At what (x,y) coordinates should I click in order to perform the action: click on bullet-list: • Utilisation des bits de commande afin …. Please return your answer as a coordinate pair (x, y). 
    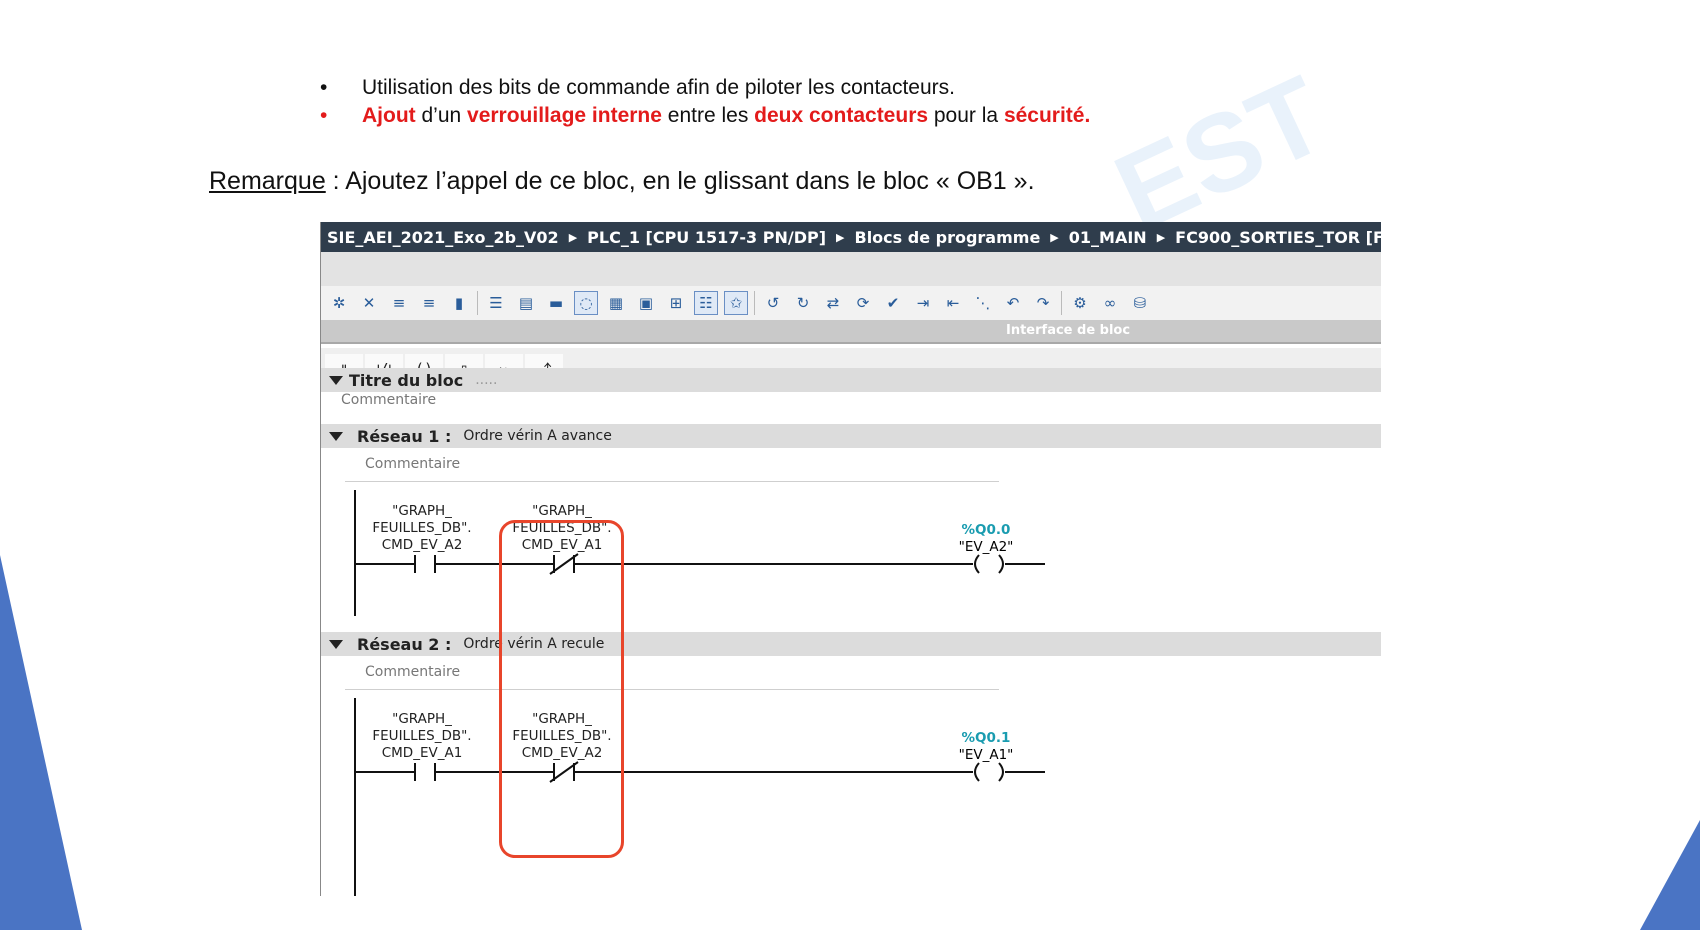
    Looking at the image, I should click on (705, 102).